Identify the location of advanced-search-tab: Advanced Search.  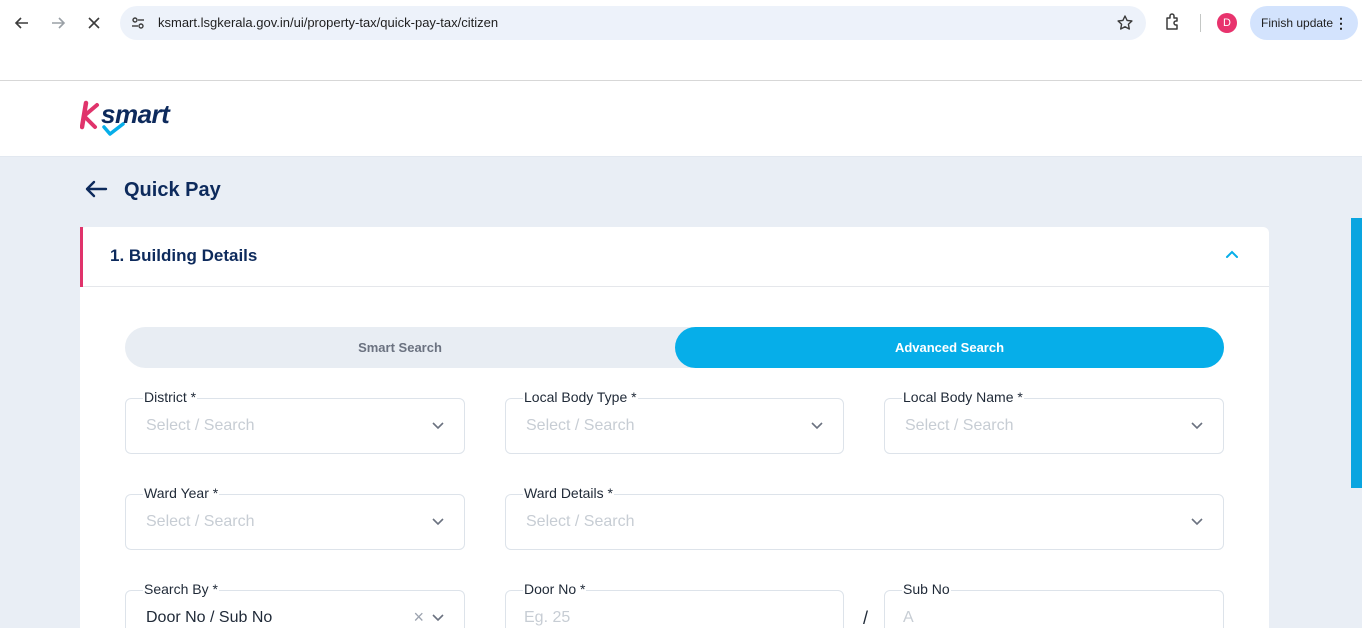
(949, 347).